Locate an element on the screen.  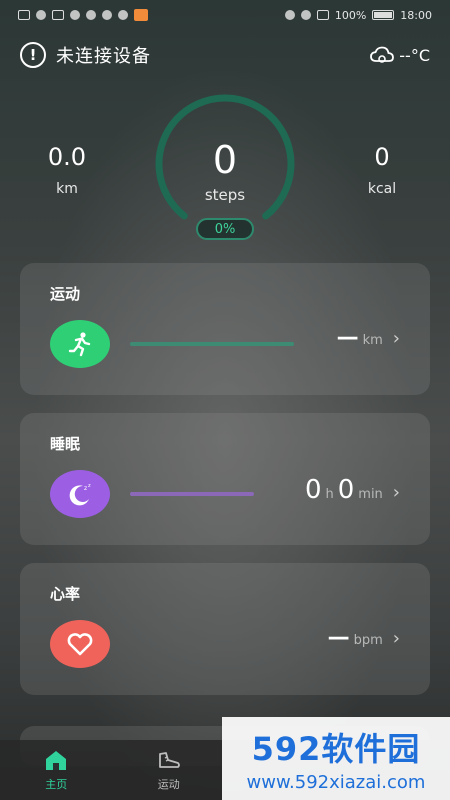
vibrate-icon is located at coordinates (322, 15).